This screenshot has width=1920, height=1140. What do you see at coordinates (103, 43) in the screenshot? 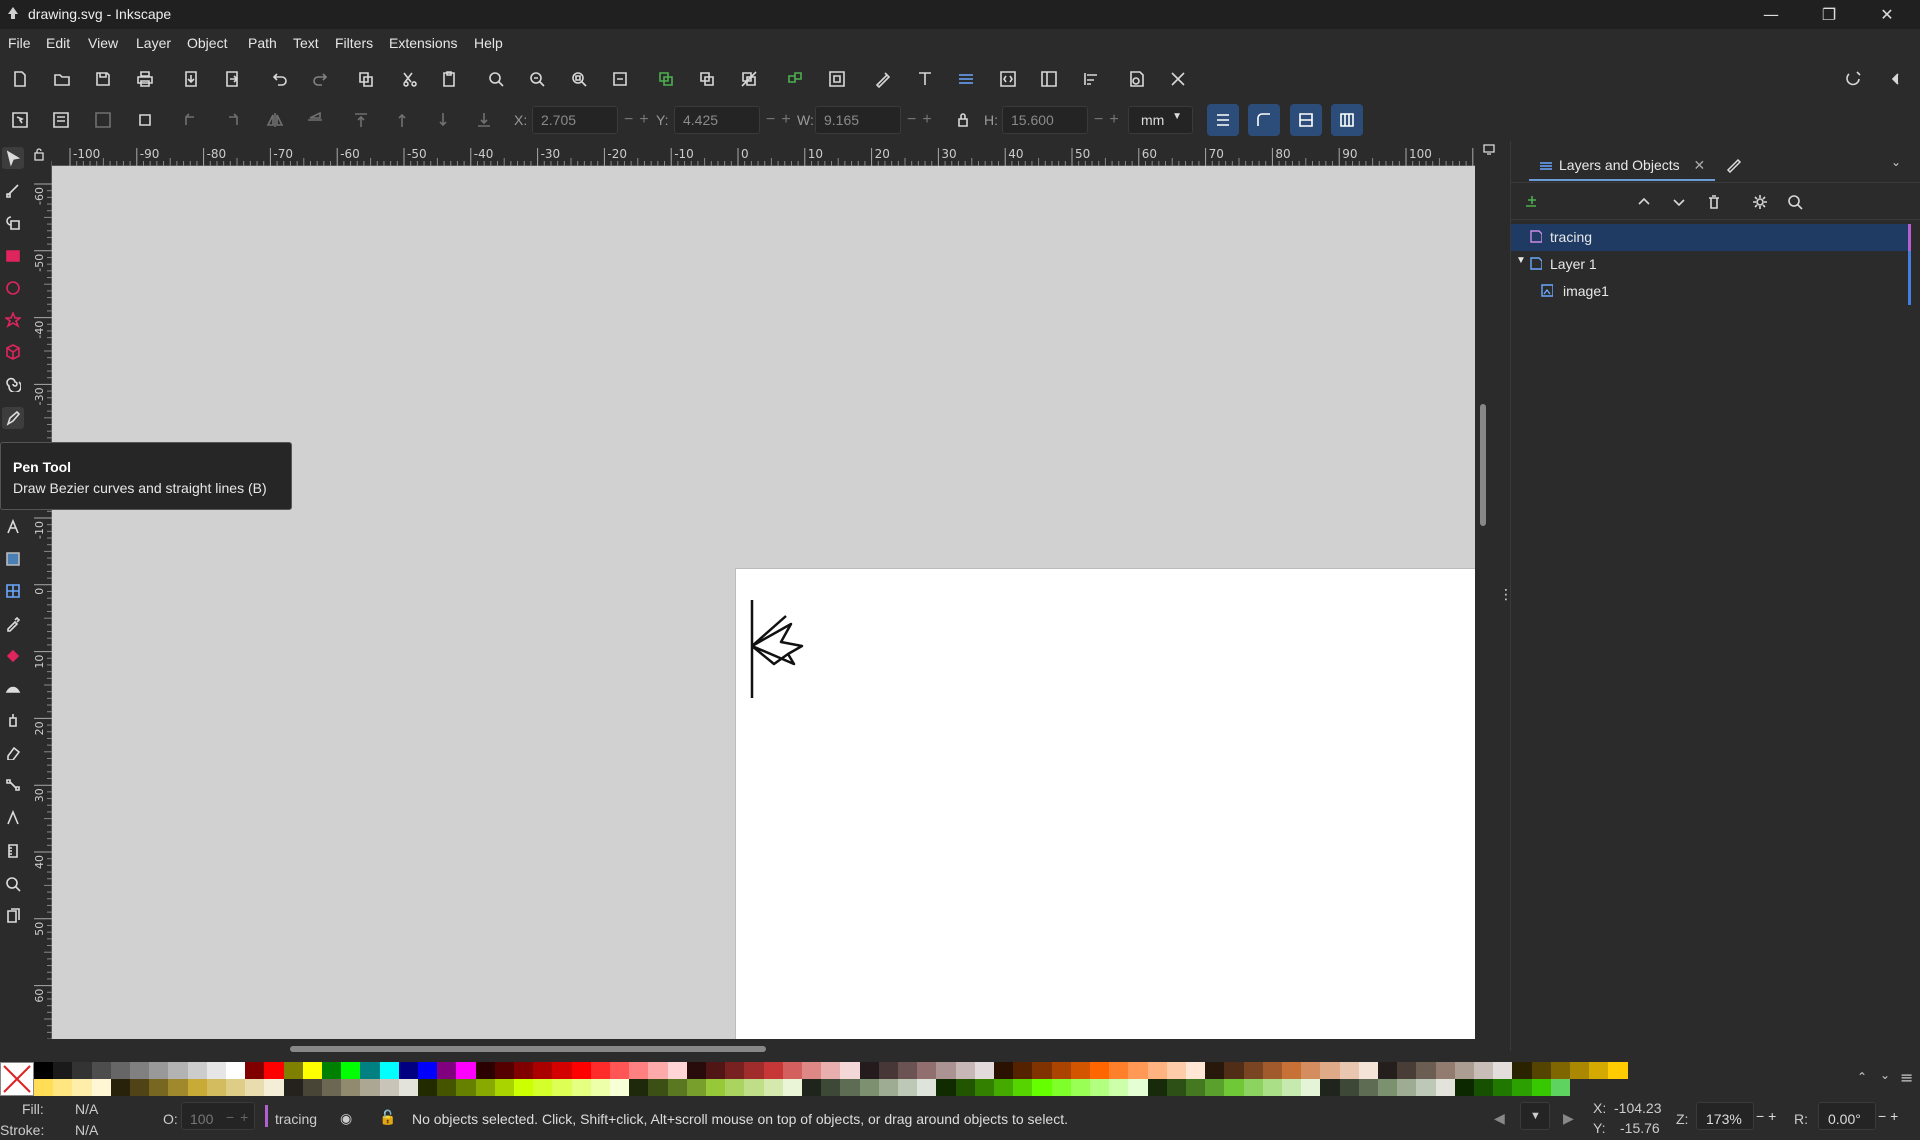
I see `menu-view: View` at bounding box center [103, 43].